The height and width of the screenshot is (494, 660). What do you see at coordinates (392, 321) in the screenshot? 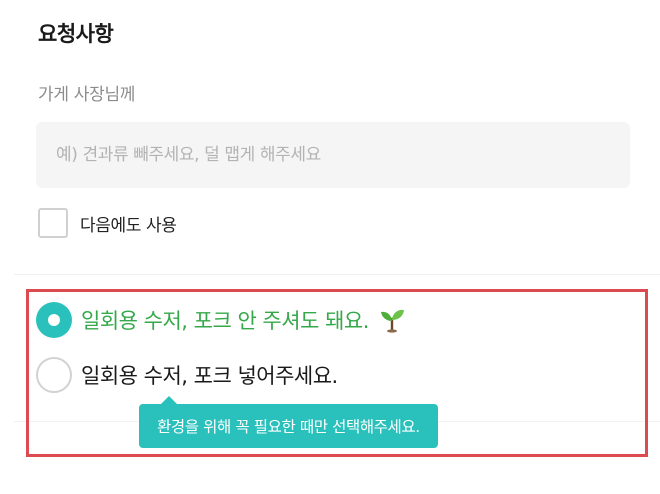
I see `sprout-icon` at bounding box center [392, 321].